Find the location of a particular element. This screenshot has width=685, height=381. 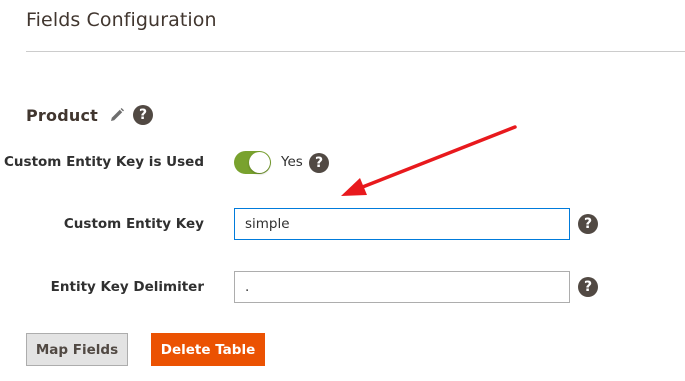

map-fields-button: Map Fields is located at coordinates (77, 349).